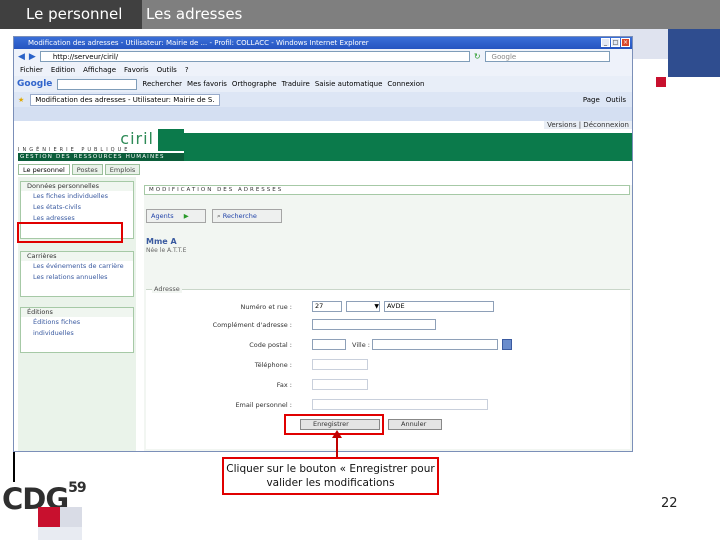  What do you see at coordinates (71, 517) in the screenshot?
I see `logo-square-grey` at bounding box center [71, 517].